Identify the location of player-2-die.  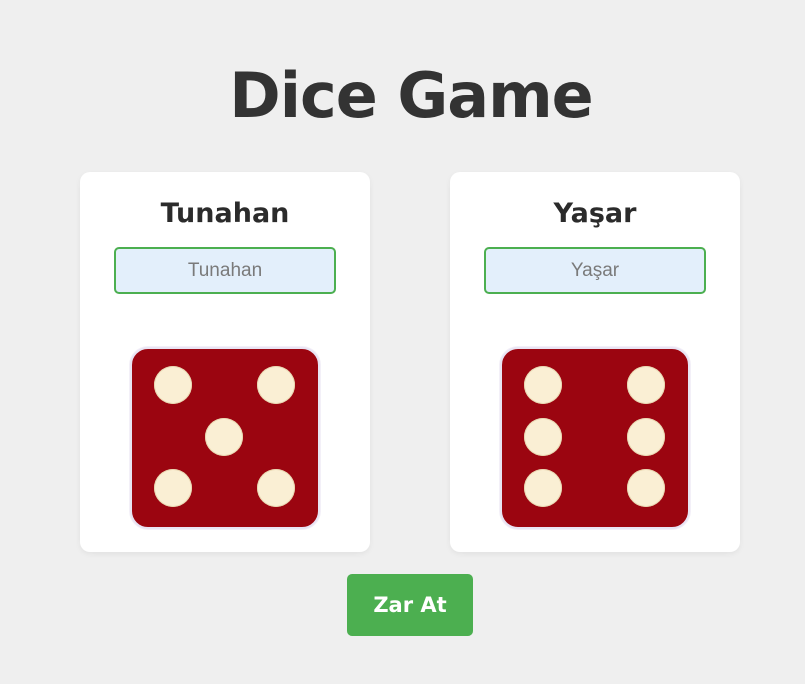
(595, 438).